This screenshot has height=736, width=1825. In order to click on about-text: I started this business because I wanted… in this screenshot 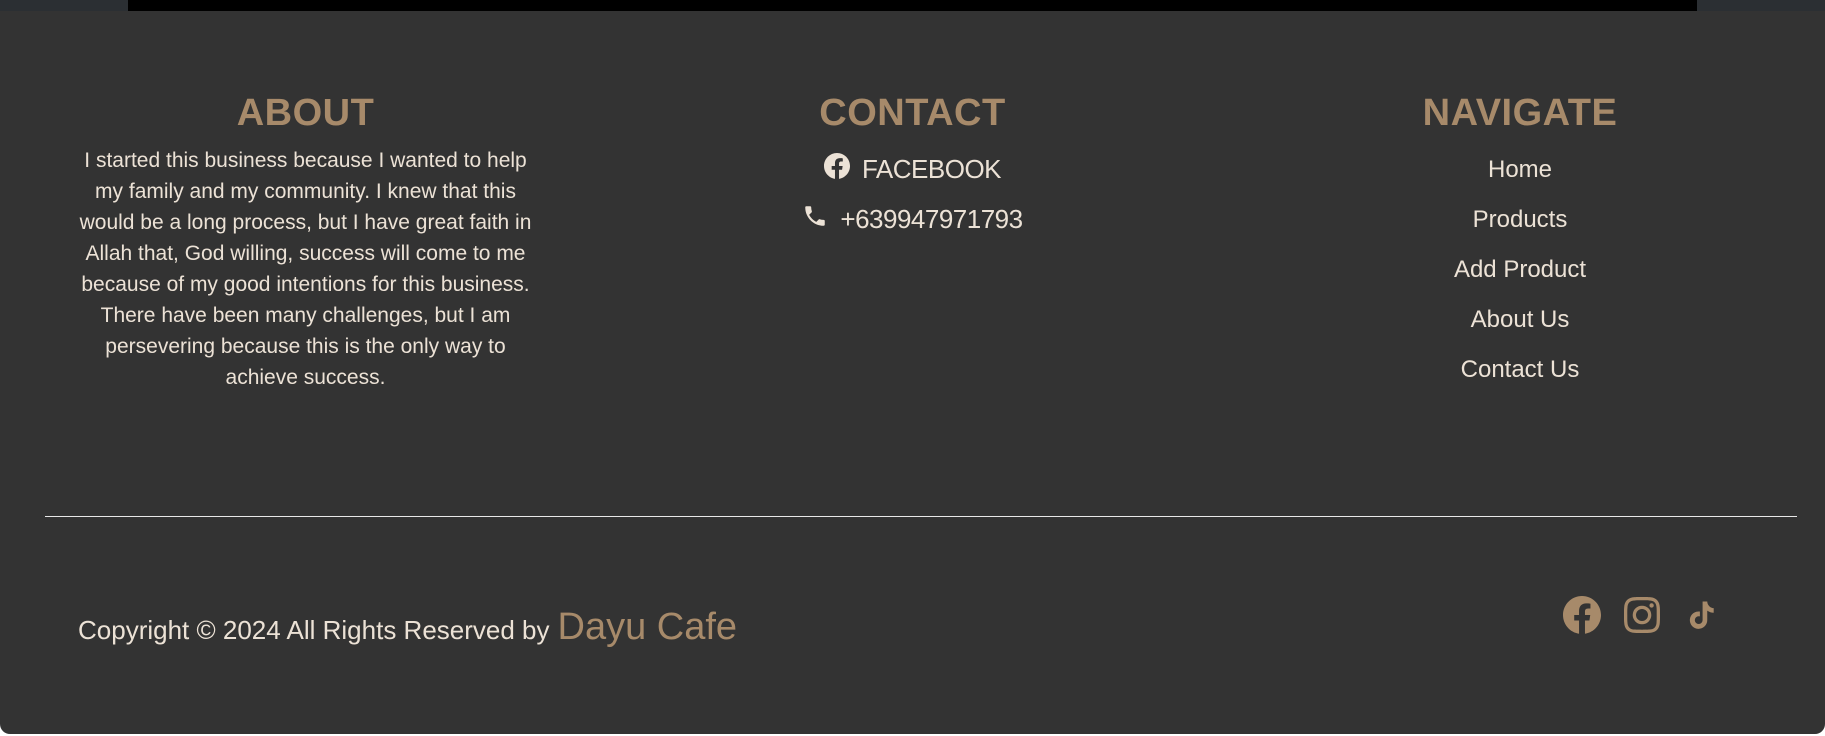, I will do `click(305, 268)`.